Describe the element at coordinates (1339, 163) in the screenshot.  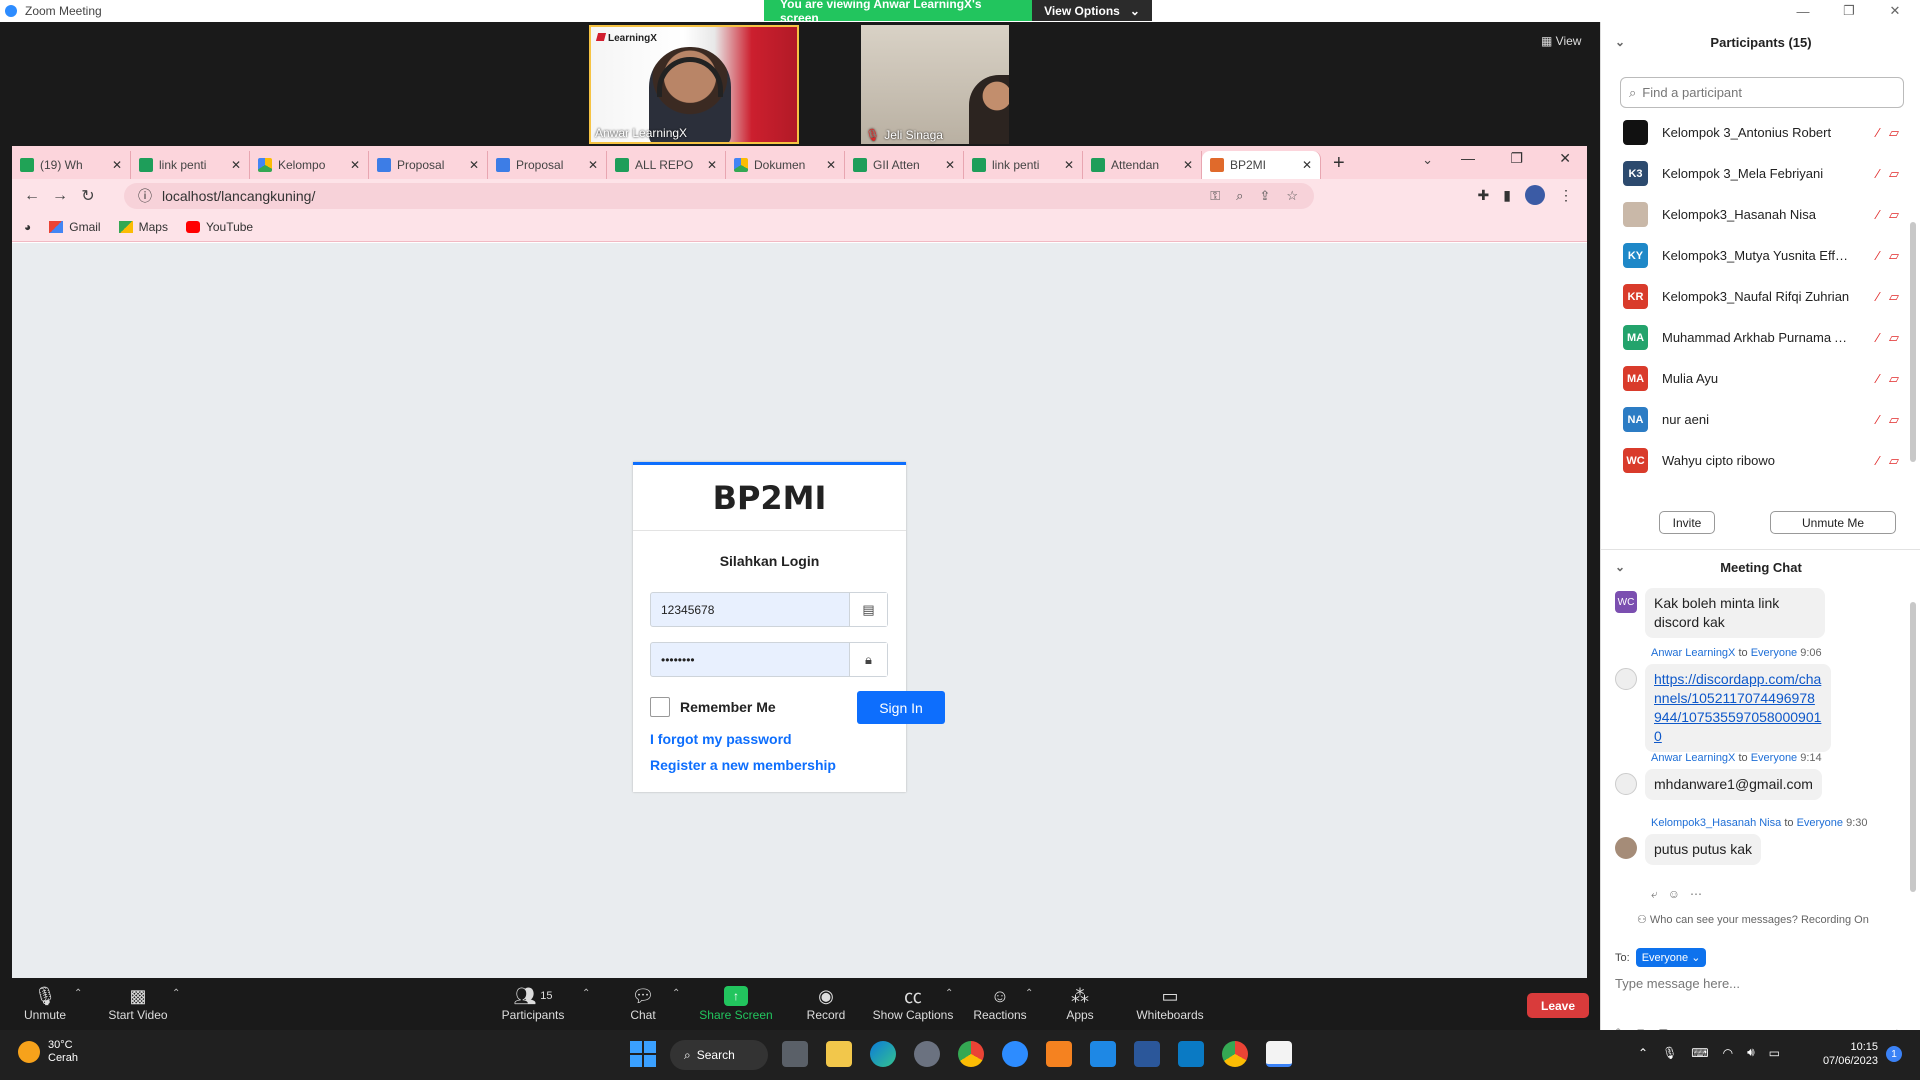
I see `new-tab-icon: +` at that location.